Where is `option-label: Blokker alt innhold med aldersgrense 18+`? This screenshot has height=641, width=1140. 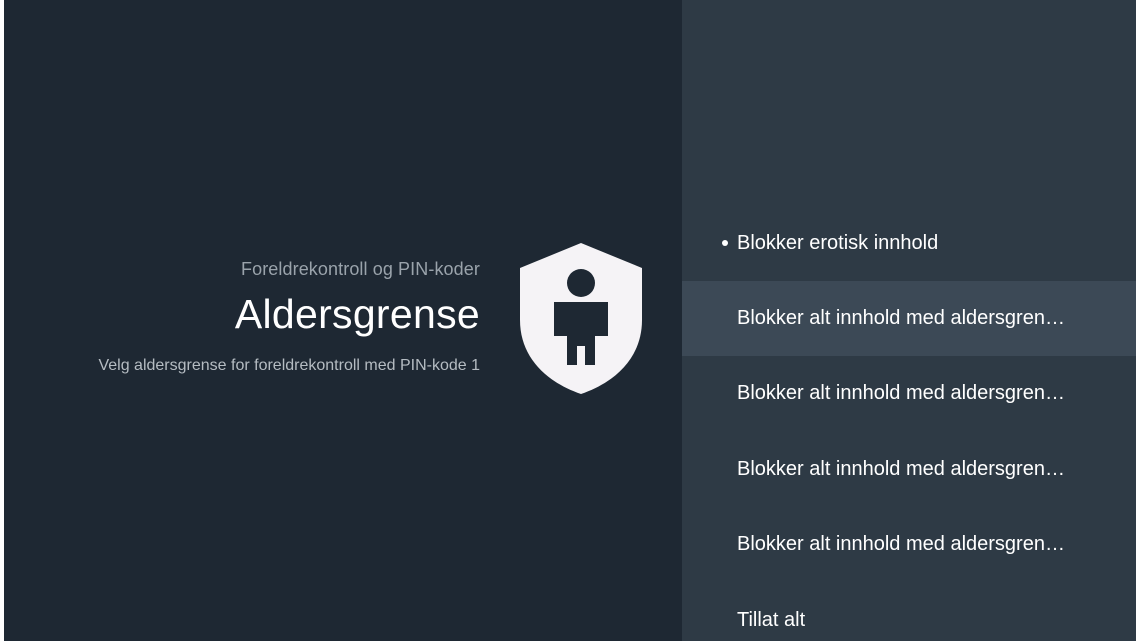 option-label: Blokker alt innhold med aldersgrense 18+ is located at coordinates (905, 318).